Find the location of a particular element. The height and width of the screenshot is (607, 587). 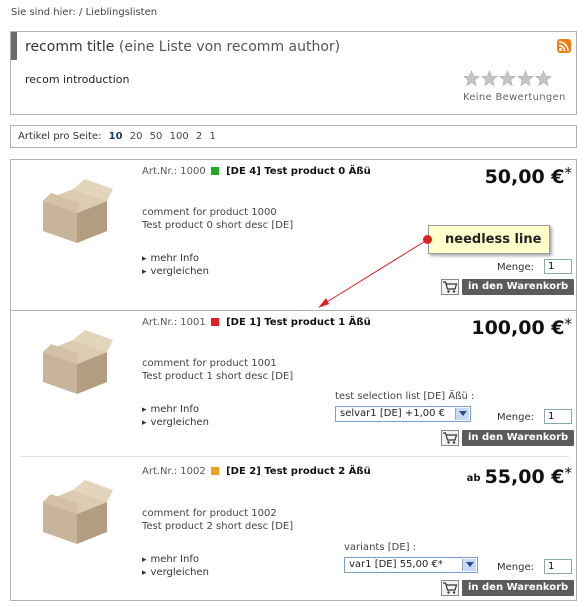

annotation-callout: needless line is located at coordinates (489, 239).